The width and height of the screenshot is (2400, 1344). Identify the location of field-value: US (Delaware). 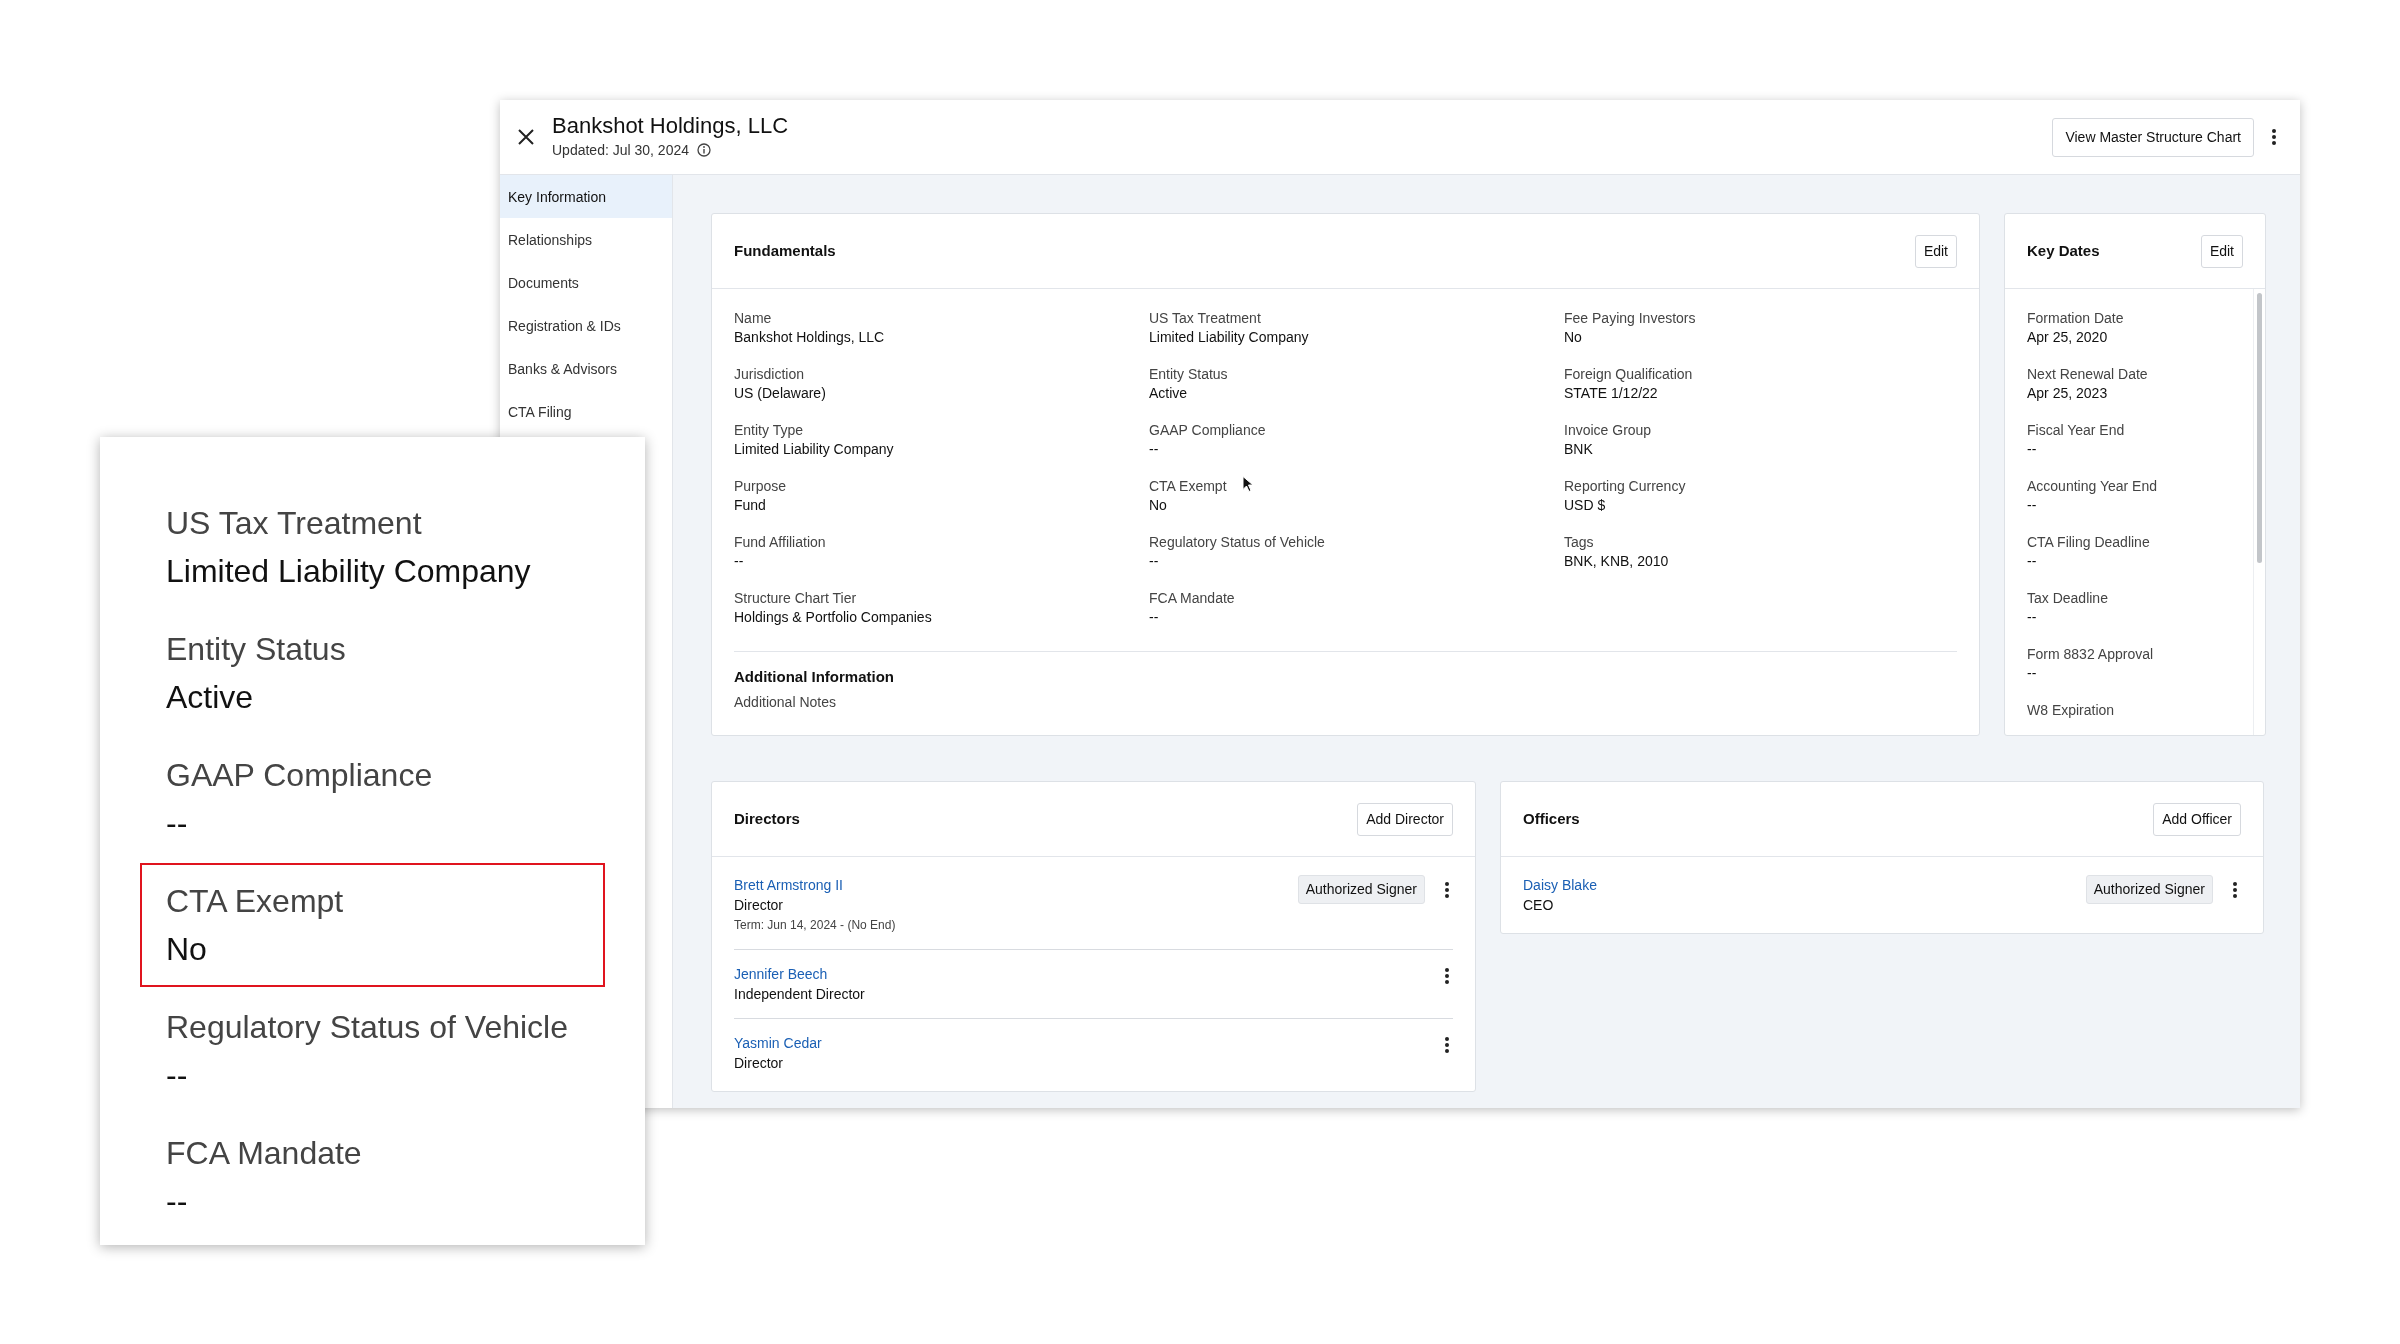
(780, 393).